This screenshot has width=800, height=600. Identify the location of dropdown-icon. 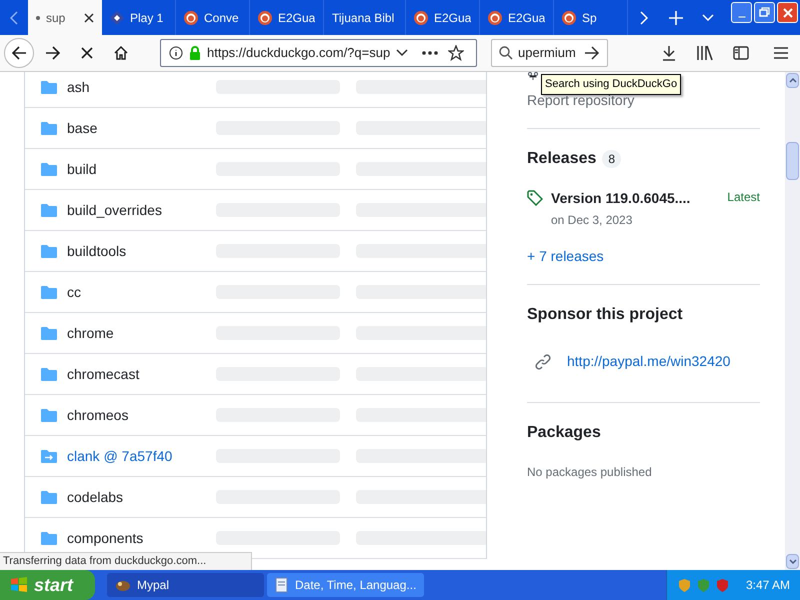
(402, 53).